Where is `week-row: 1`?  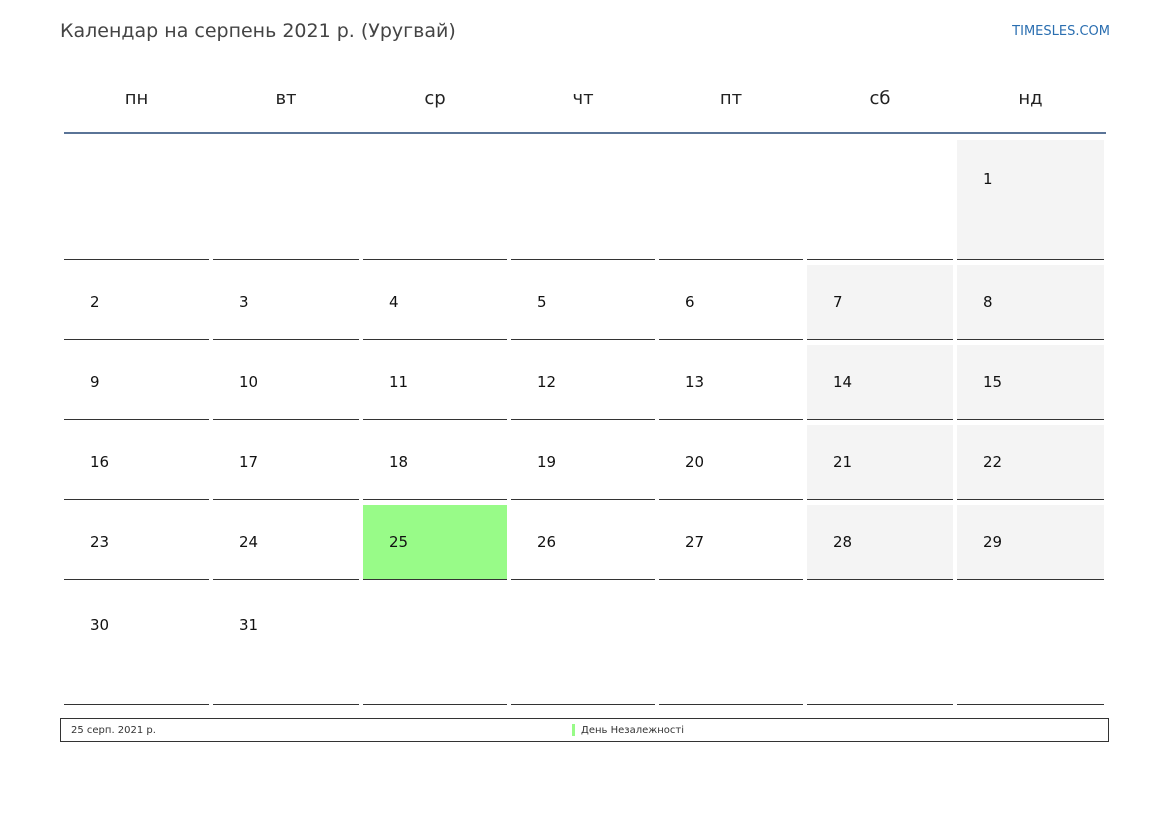
week-row: 1 is located at coordinates (585, 200).